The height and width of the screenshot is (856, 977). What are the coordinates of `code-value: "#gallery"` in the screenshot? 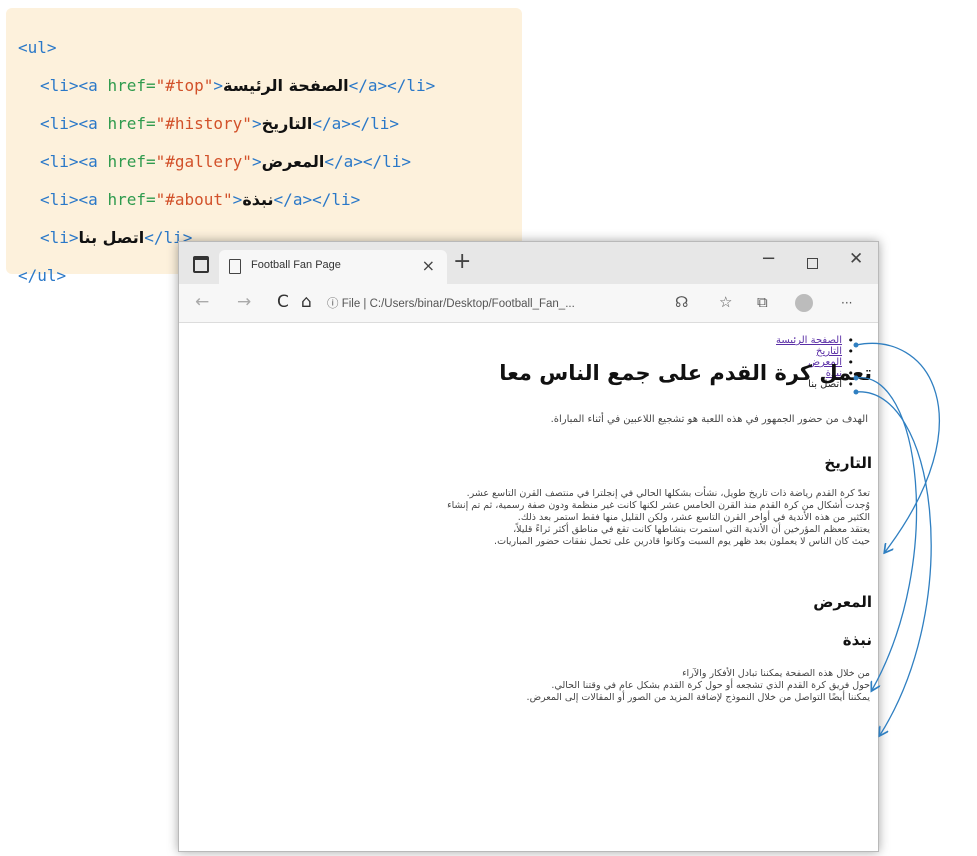 It's located at (203, 161).